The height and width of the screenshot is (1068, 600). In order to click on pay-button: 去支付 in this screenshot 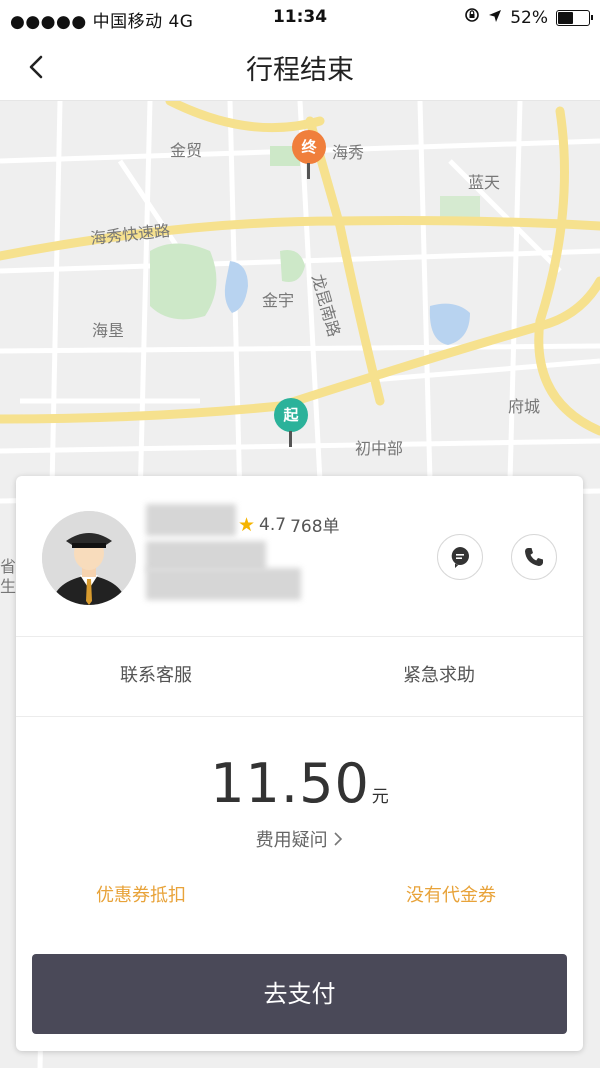, I will do `click(299, 994)`.